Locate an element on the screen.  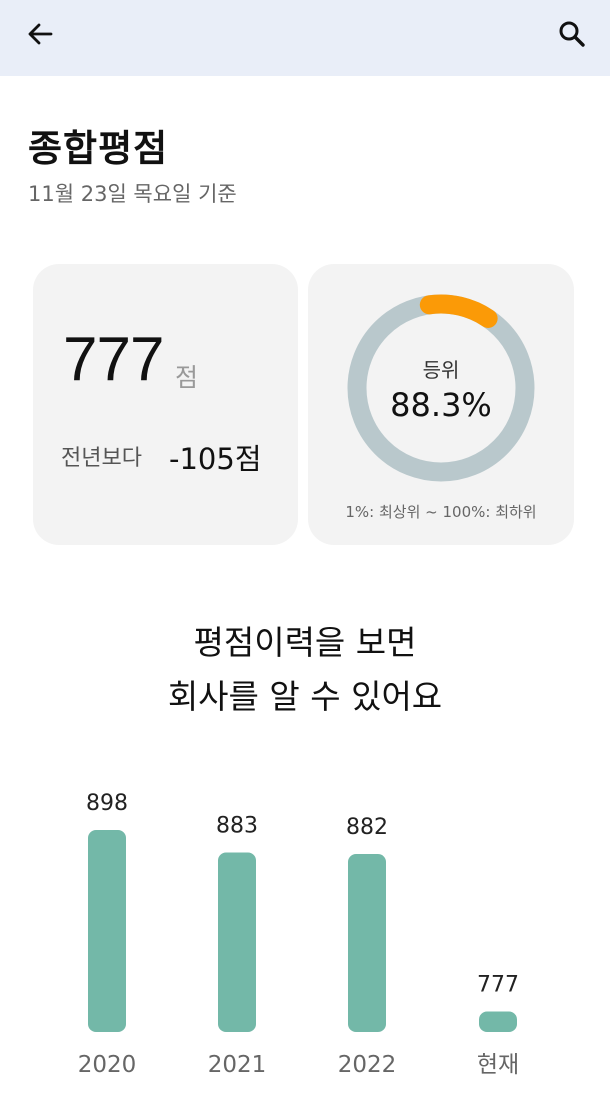
app-bar is located at coordinates (305, 38).